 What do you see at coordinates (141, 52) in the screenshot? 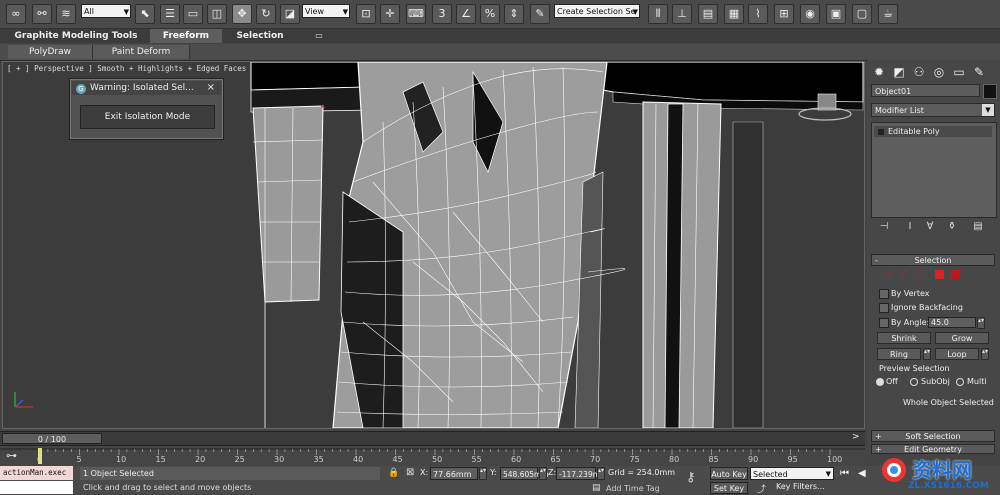
I see `paint-deform-panel: Paint Deform` at bounding box center [141, 52].